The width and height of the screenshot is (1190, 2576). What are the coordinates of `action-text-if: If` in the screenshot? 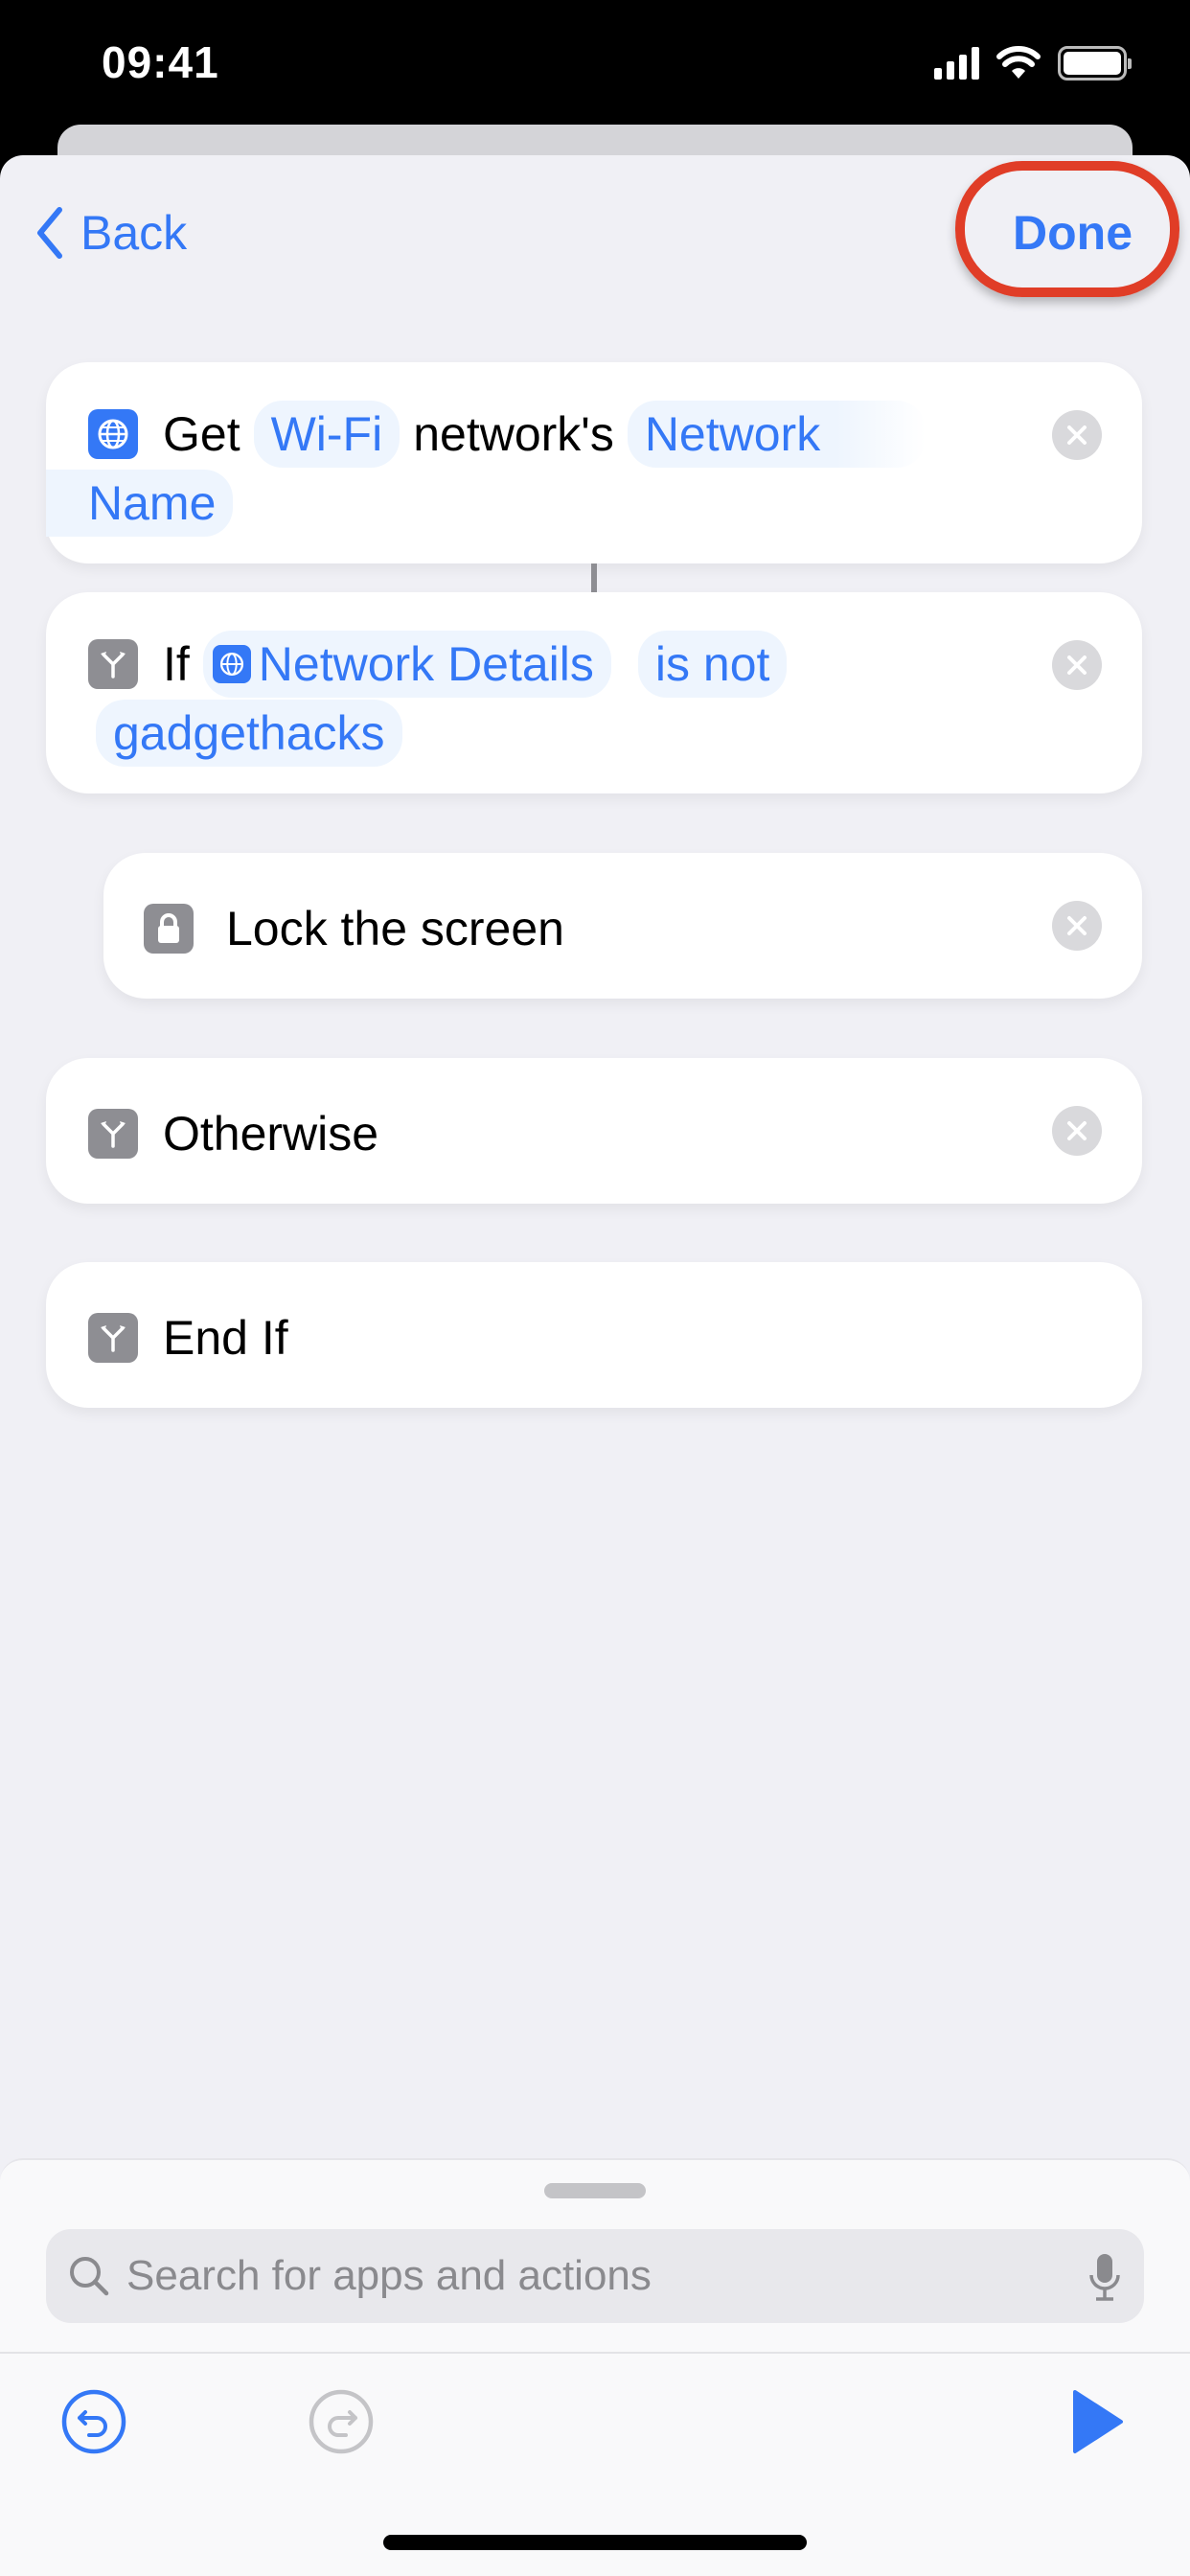 It's located at (177, 664).